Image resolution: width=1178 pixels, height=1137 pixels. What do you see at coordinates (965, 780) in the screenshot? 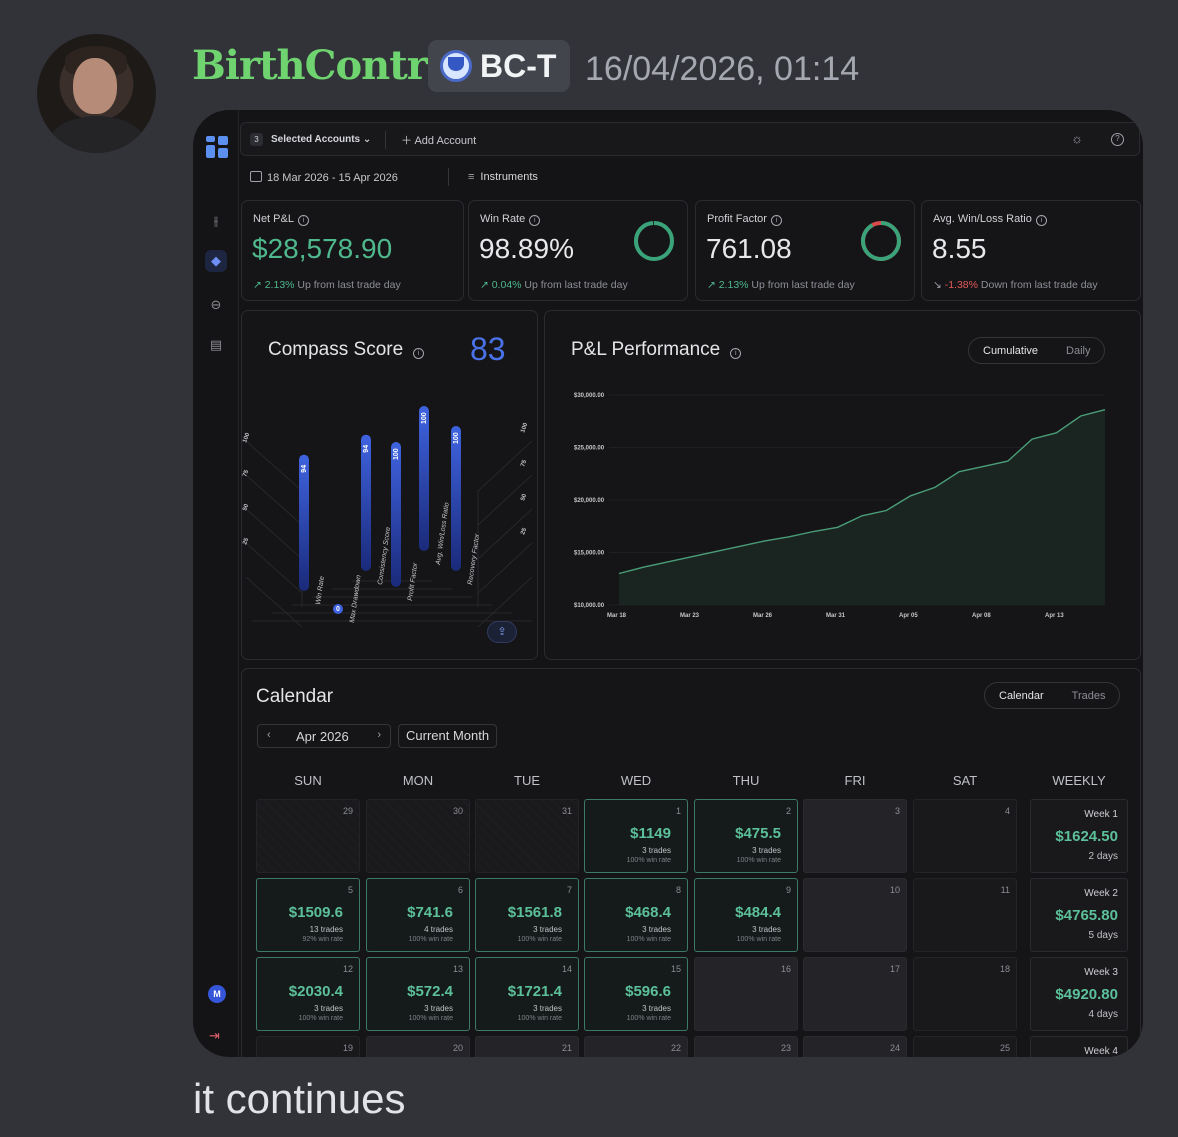
I see `weekday-header: SAT` at bounding box center [965, 780].